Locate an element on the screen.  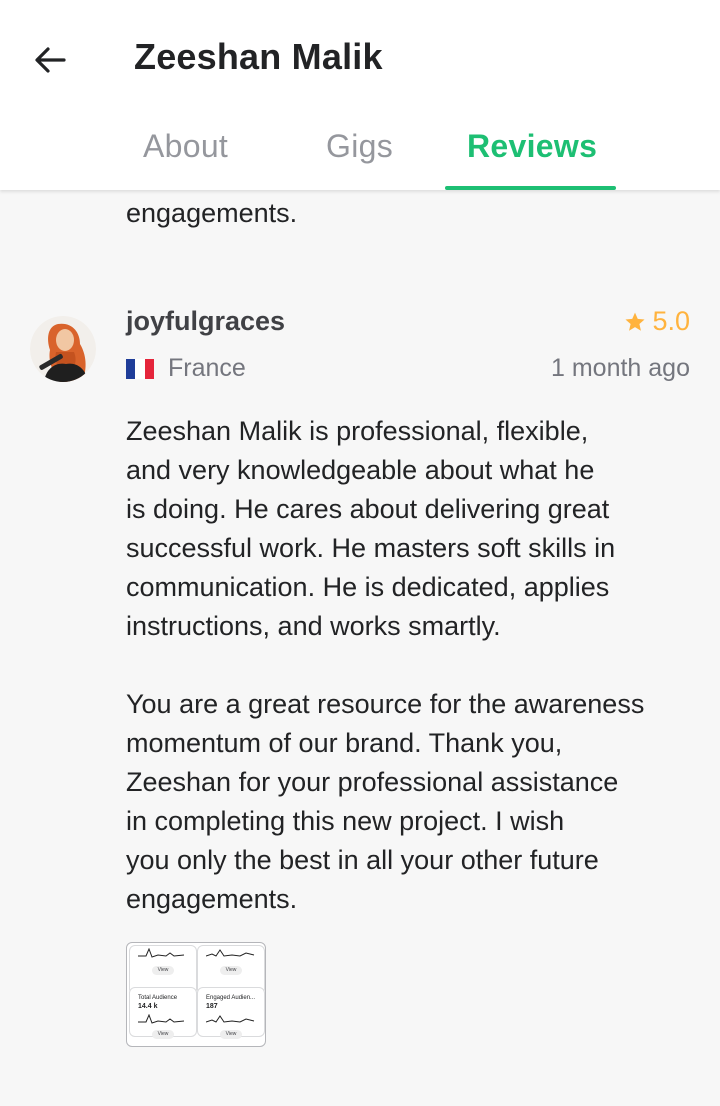
review-date: 1 month ago is located at coordinates (620, 368).